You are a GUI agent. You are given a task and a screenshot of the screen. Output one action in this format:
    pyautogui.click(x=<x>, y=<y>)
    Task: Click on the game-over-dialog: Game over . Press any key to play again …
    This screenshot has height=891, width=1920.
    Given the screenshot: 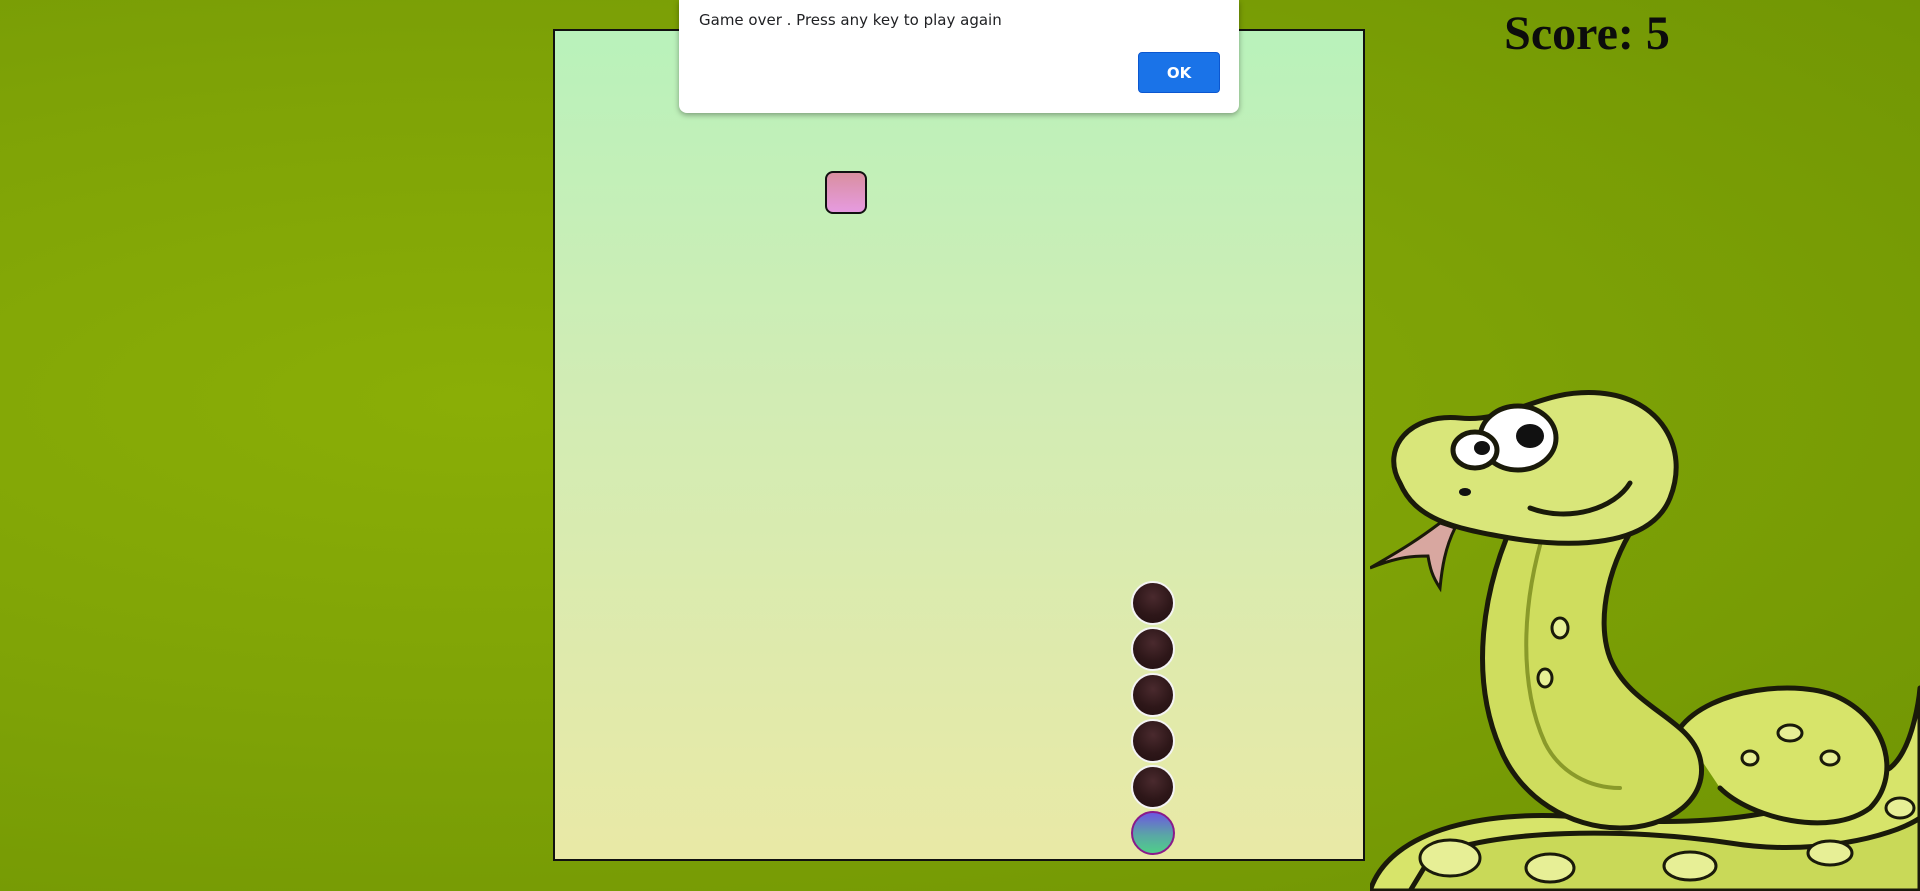 What is the action you would take?
    pyautogui.click(x=959, y=56)
    